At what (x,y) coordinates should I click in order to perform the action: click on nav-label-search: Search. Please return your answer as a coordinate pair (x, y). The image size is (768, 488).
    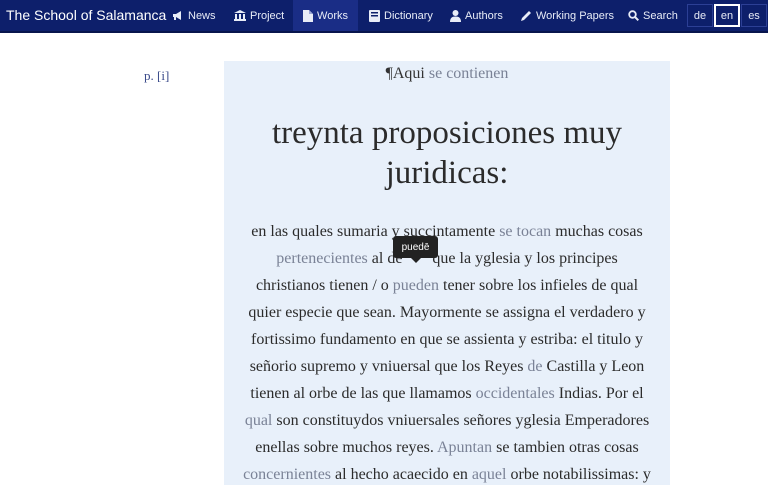
    Looking at the image, I should click on (660, 15).